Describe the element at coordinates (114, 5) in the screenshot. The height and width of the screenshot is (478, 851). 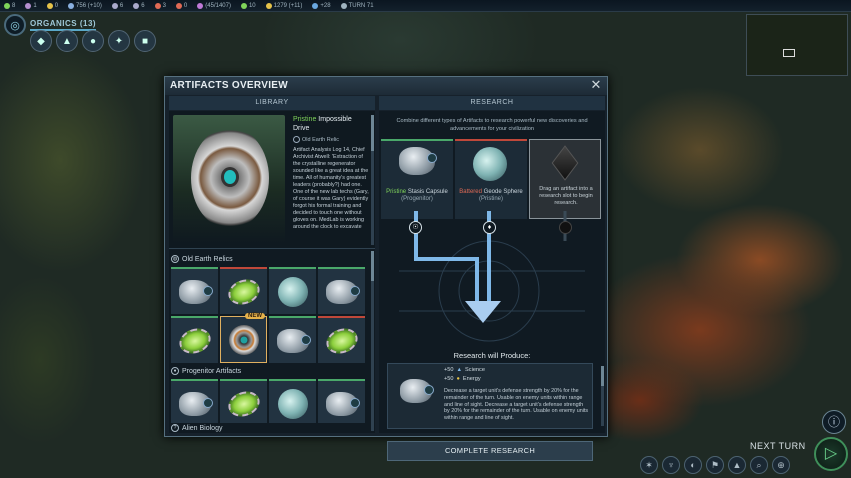
I see `resource-icon` at that location.